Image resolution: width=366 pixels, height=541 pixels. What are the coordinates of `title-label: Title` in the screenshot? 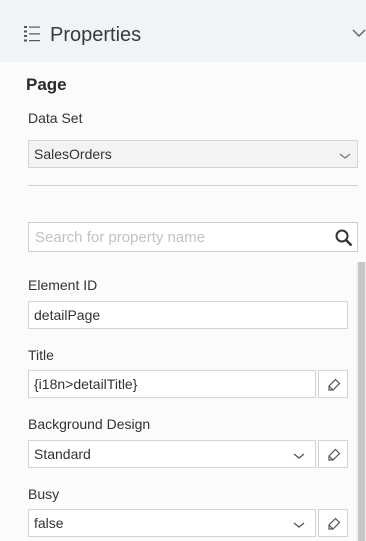 It's located at (41, 355).